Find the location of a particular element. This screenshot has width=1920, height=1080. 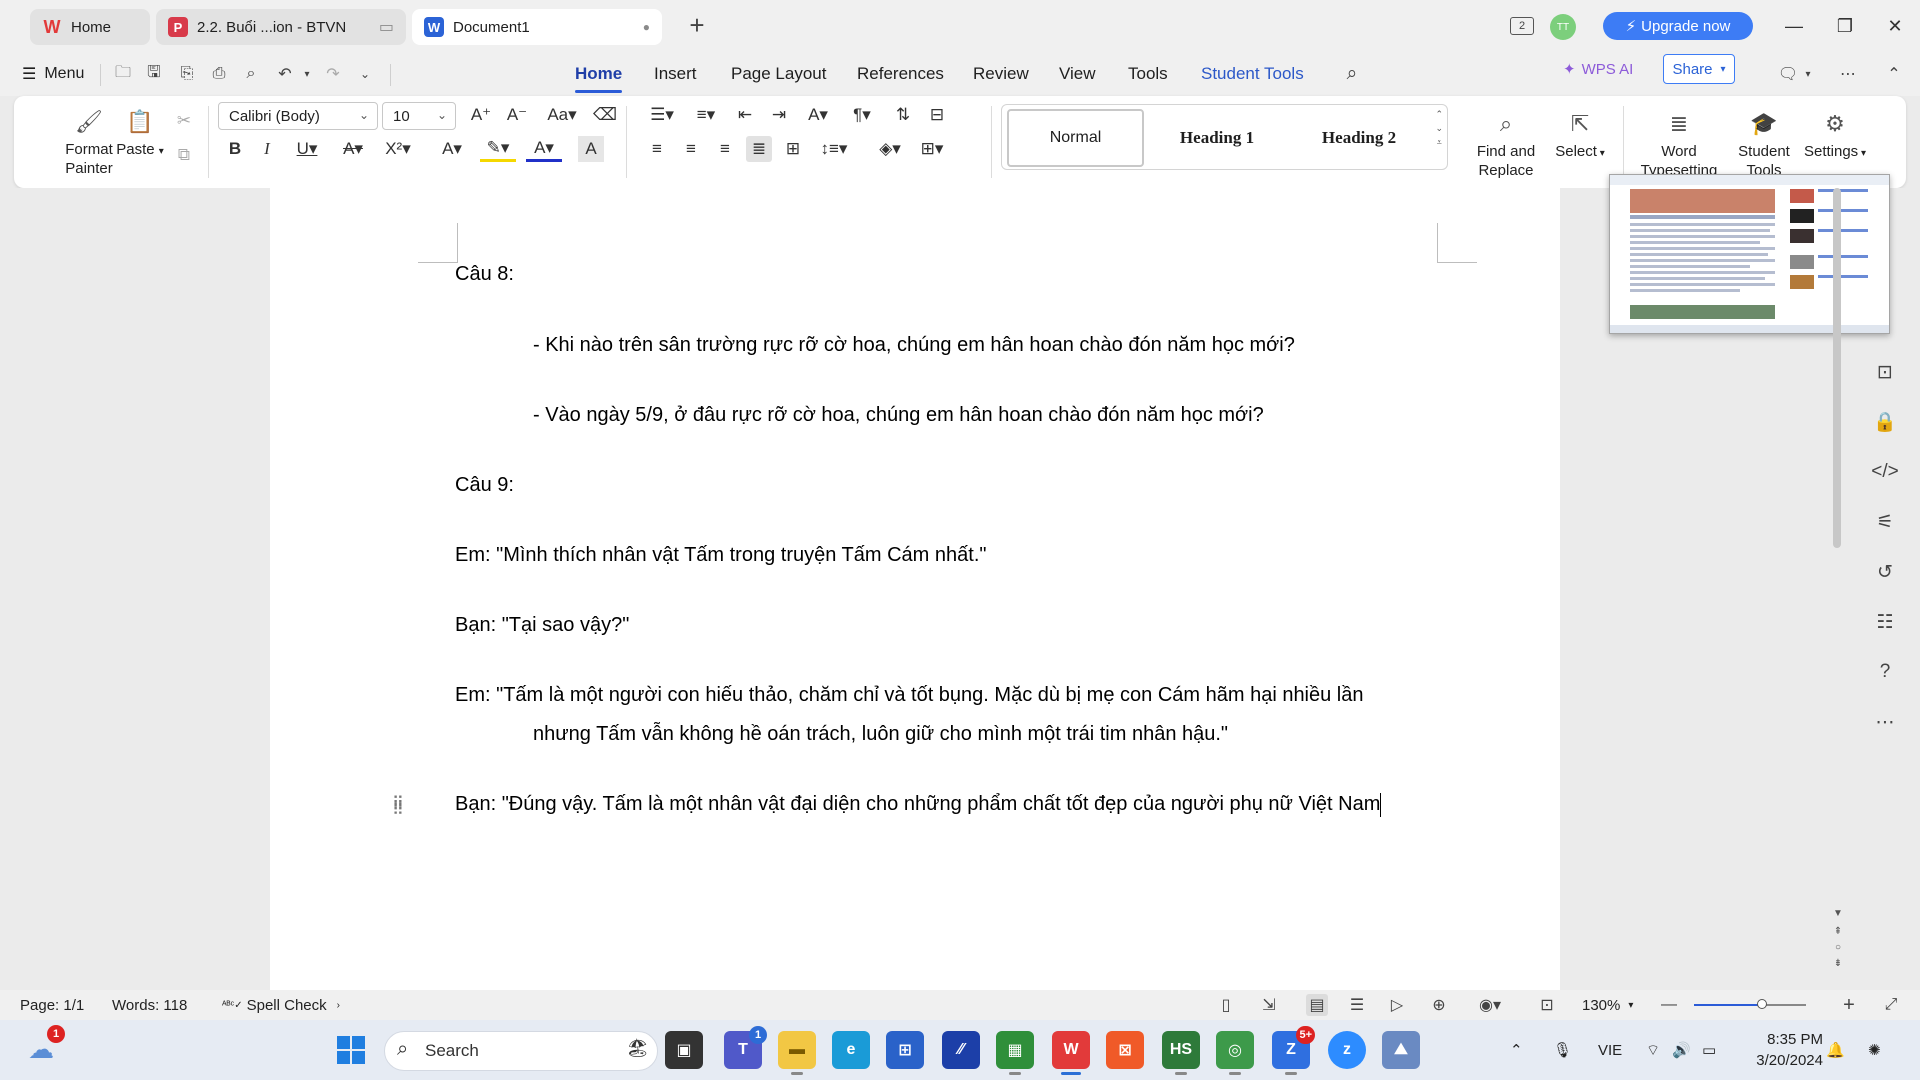

paragraph: Câu 9: is located at coordinates (484, 485).